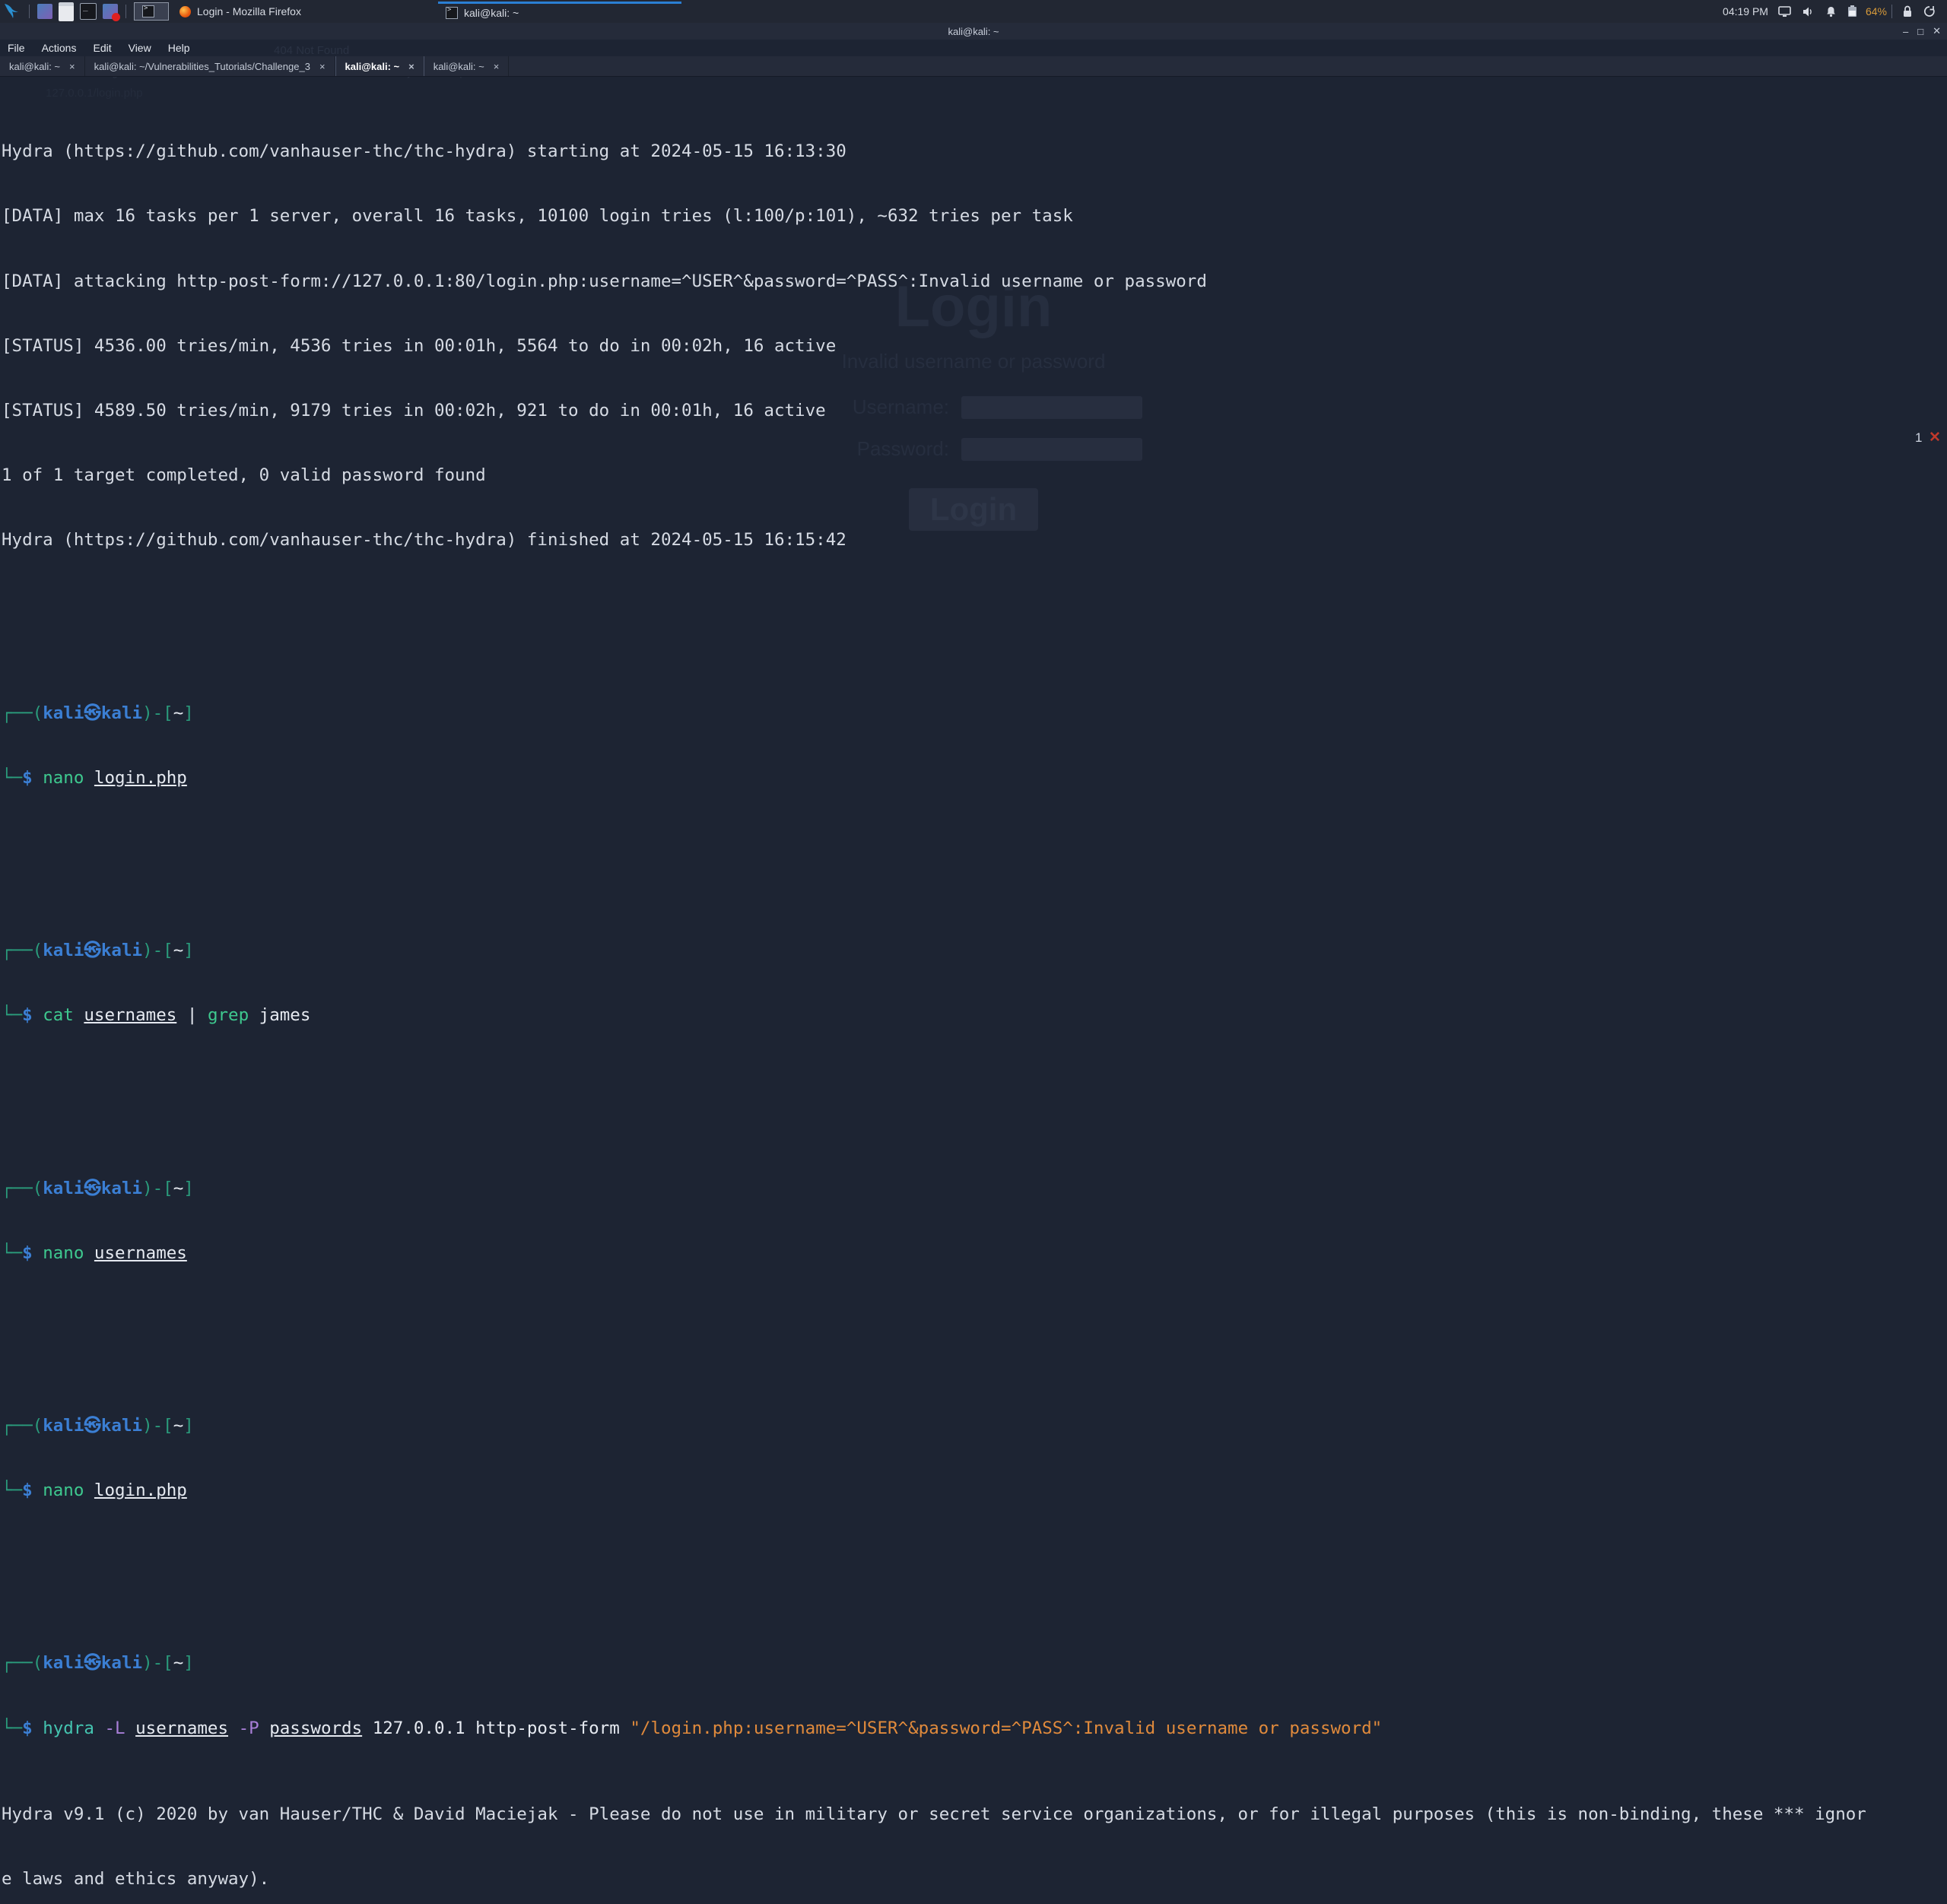  I want to click on maximize-button: □, so click(1920, 32).